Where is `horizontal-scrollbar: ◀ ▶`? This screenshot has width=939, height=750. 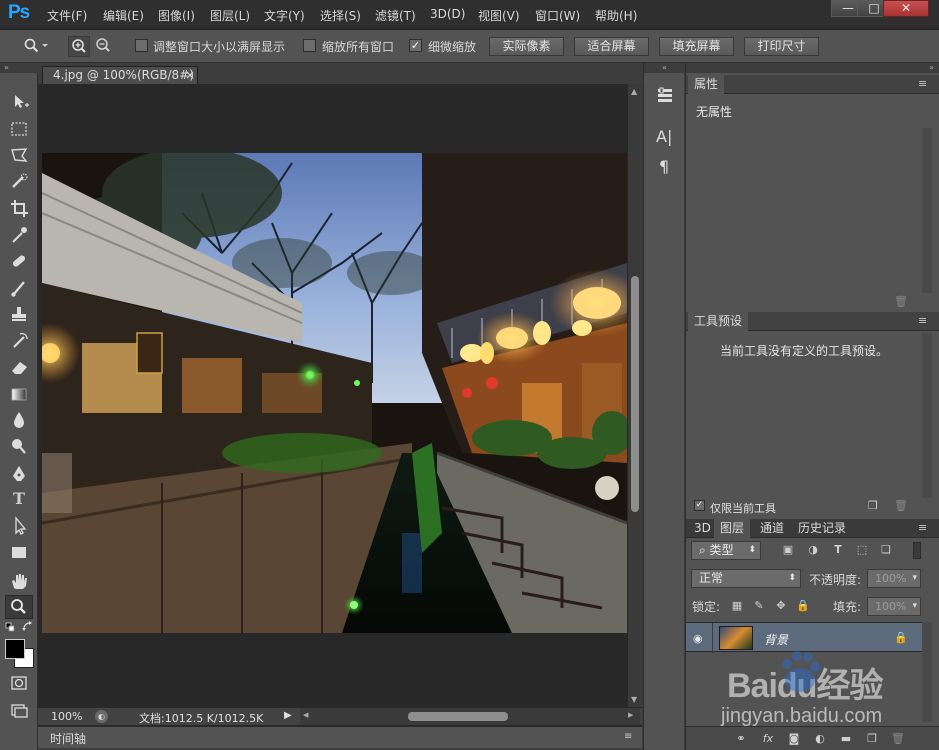
horizontal-scrollbar: ◀ ▶ is located at coordinates (470, 716).